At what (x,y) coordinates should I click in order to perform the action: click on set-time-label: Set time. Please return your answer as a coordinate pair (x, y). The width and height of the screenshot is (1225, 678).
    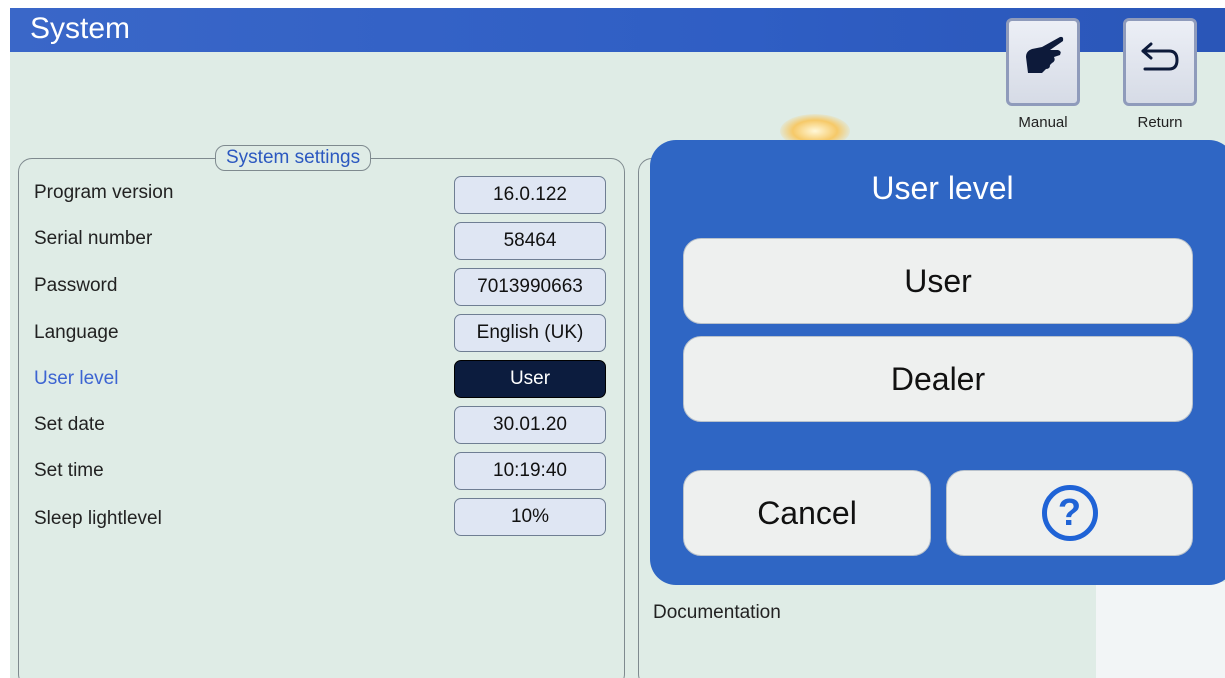
    Looking at the image, I should click on (69, 470).